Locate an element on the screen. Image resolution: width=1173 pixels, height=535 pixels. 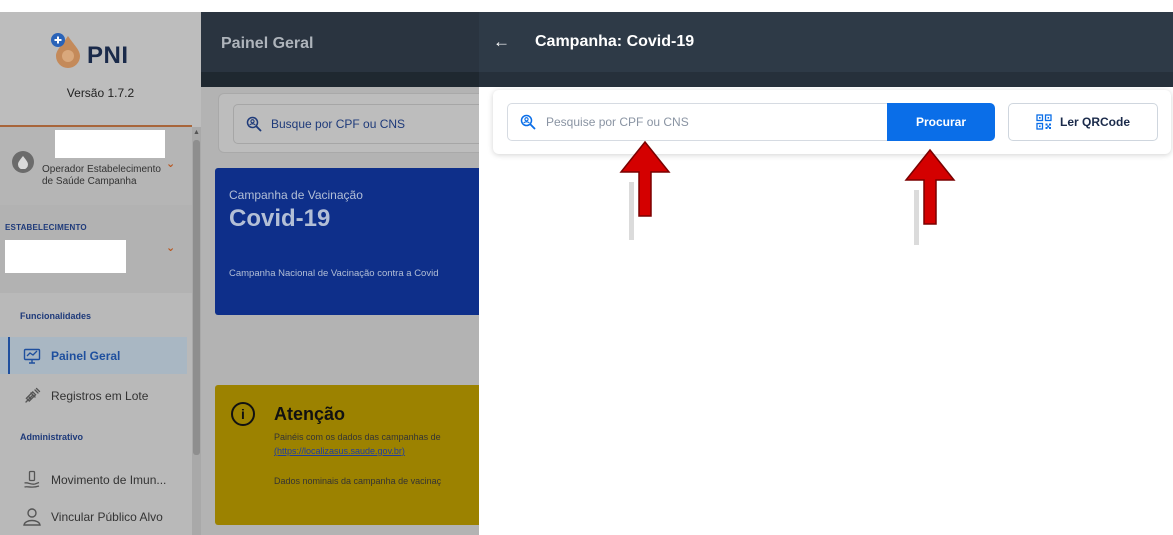
establishment-selector: ESTABELECIMENTO ⌄ is located at coordinates (96, 249).